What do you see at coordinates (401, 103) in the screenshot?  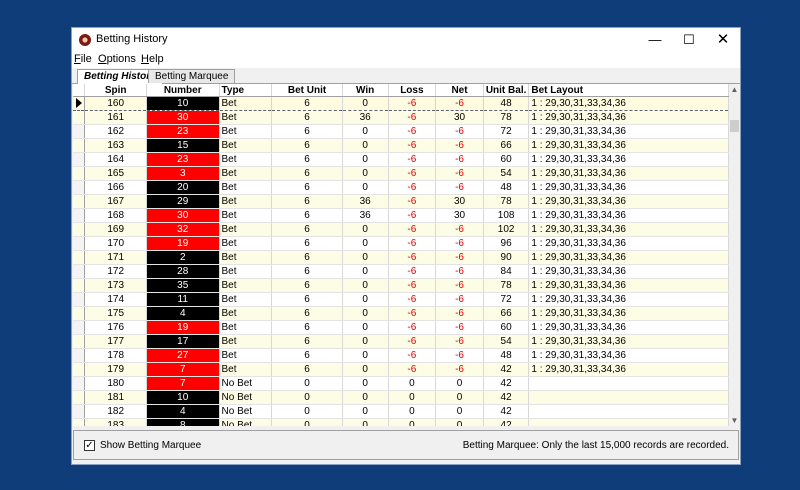 I see `table-row: 160 10 Bet 6 0 -6 -6 48 1 : 29,30,31,33,34,36` at bounding box center [401, 103].